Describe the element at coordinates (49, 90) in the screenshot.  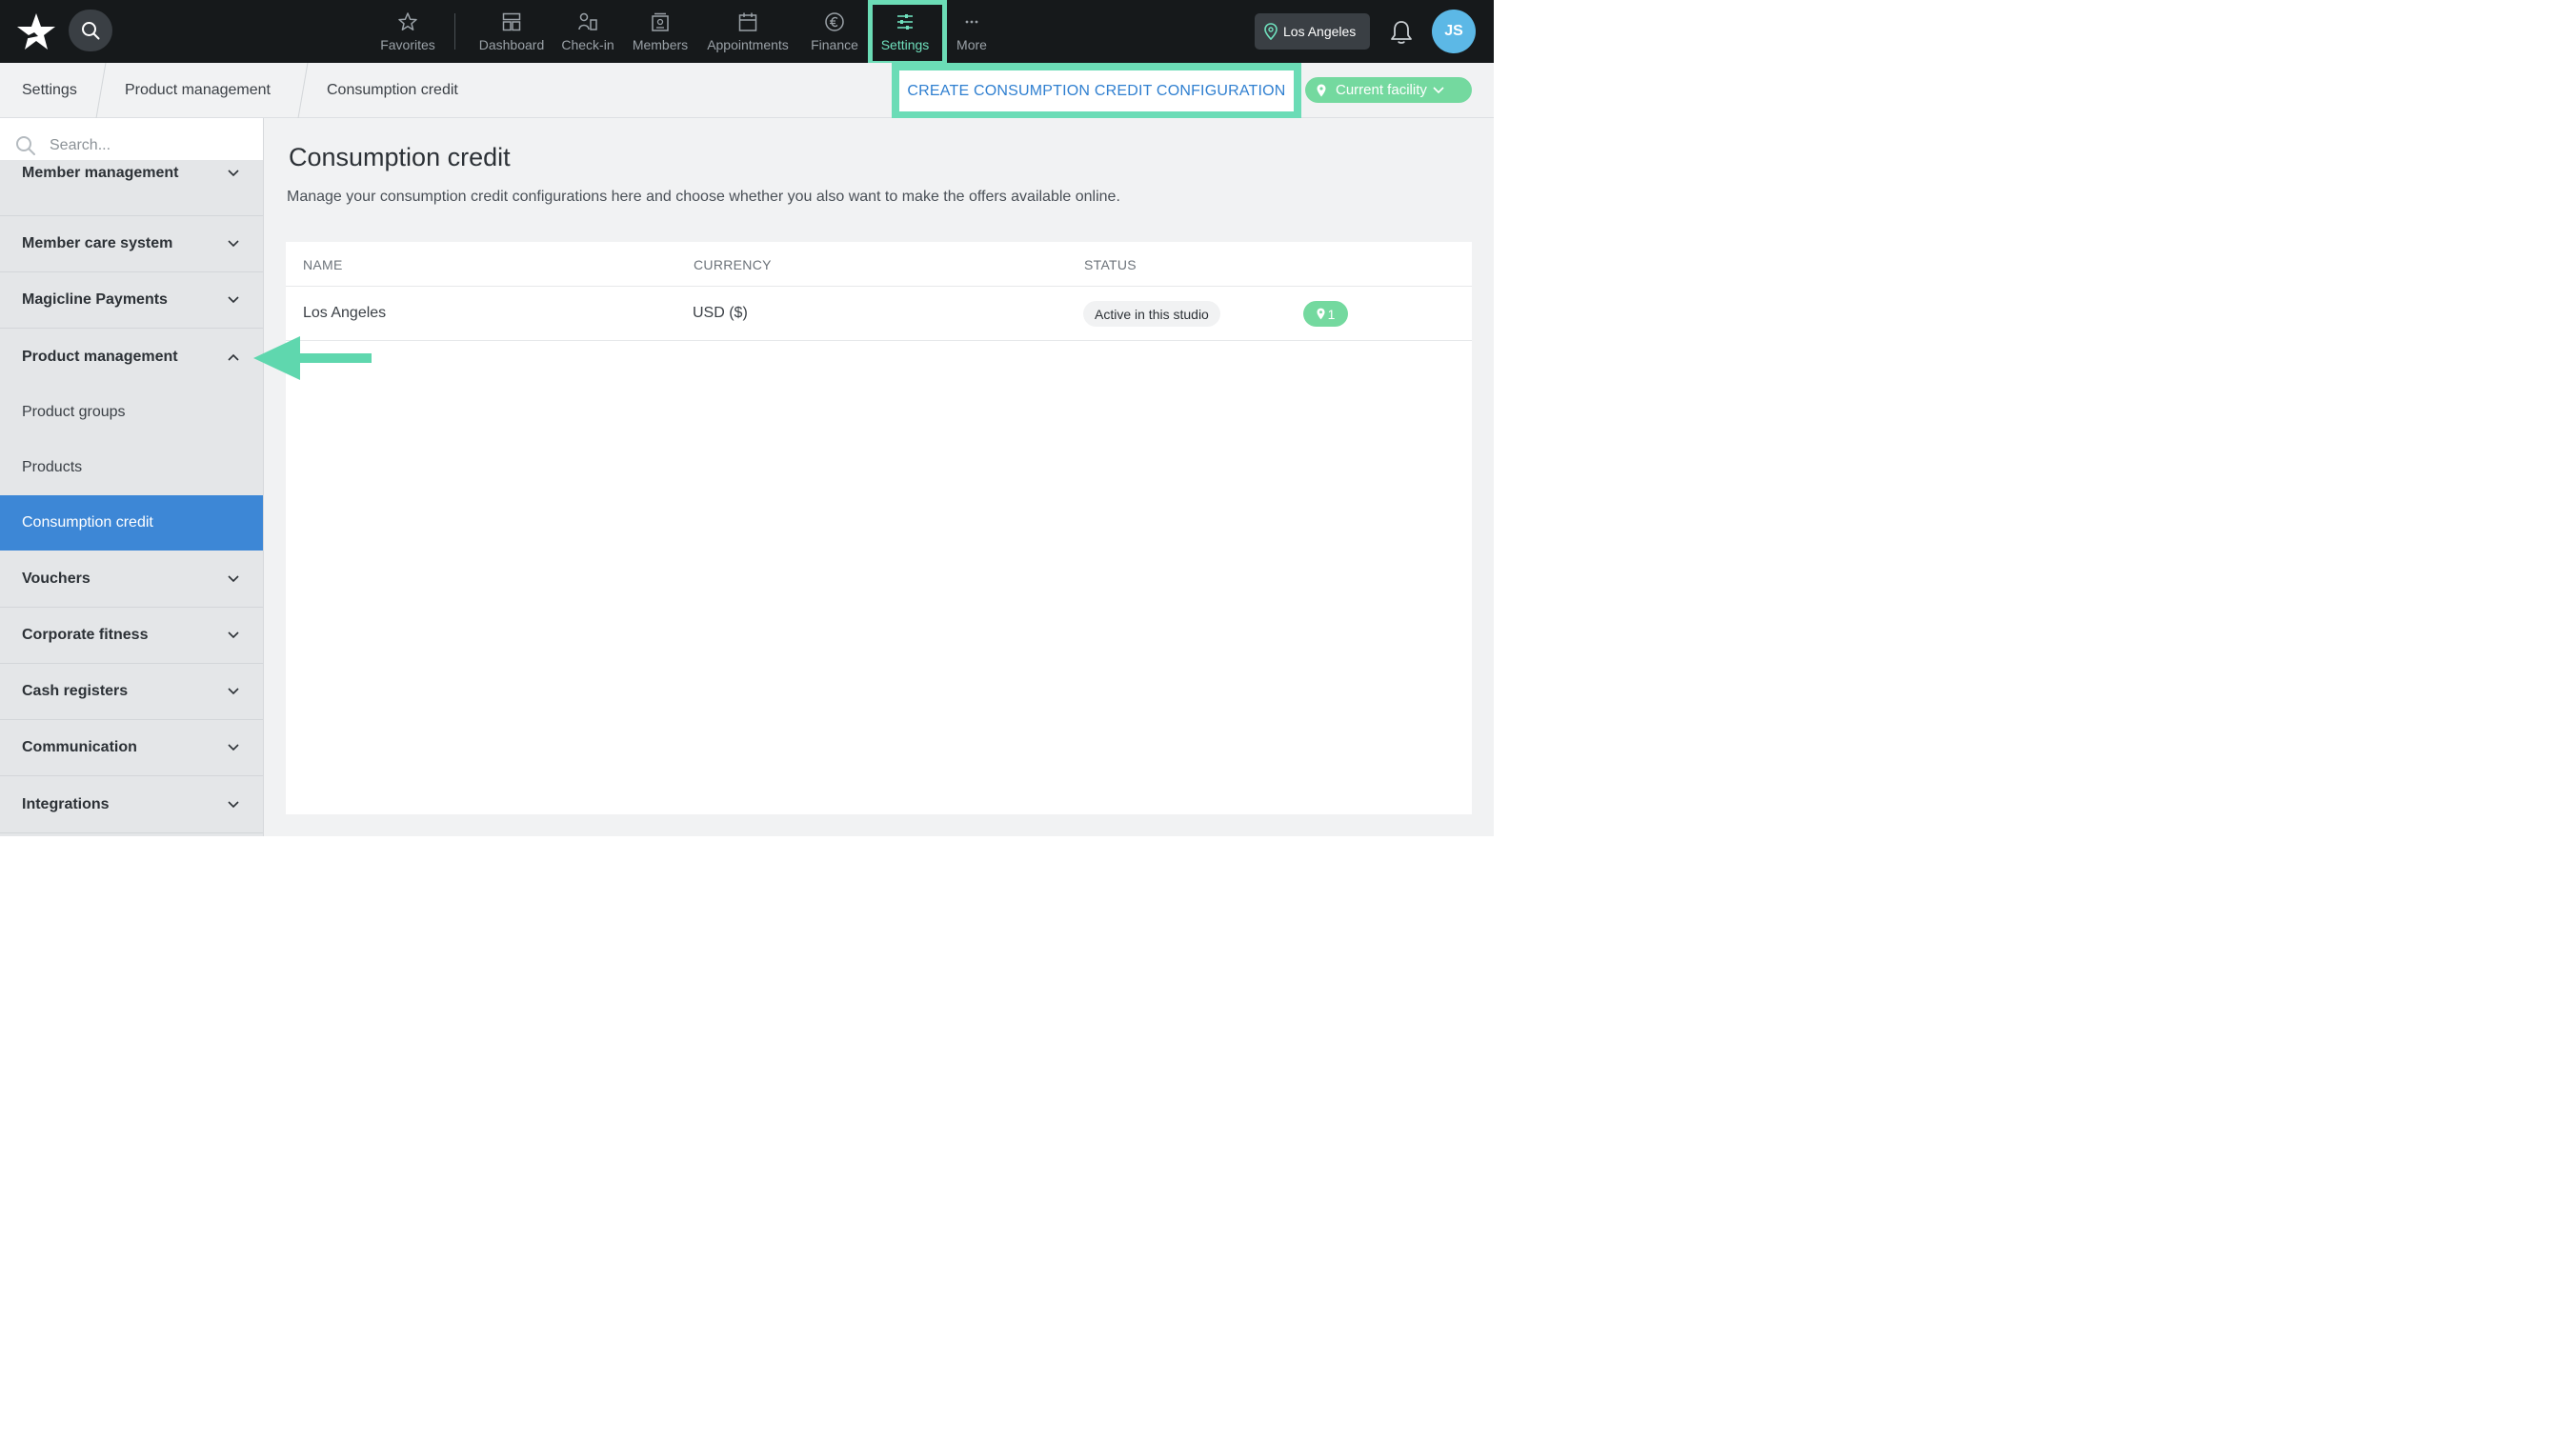
I see `breadcrumb-settings: Settings` at that location.